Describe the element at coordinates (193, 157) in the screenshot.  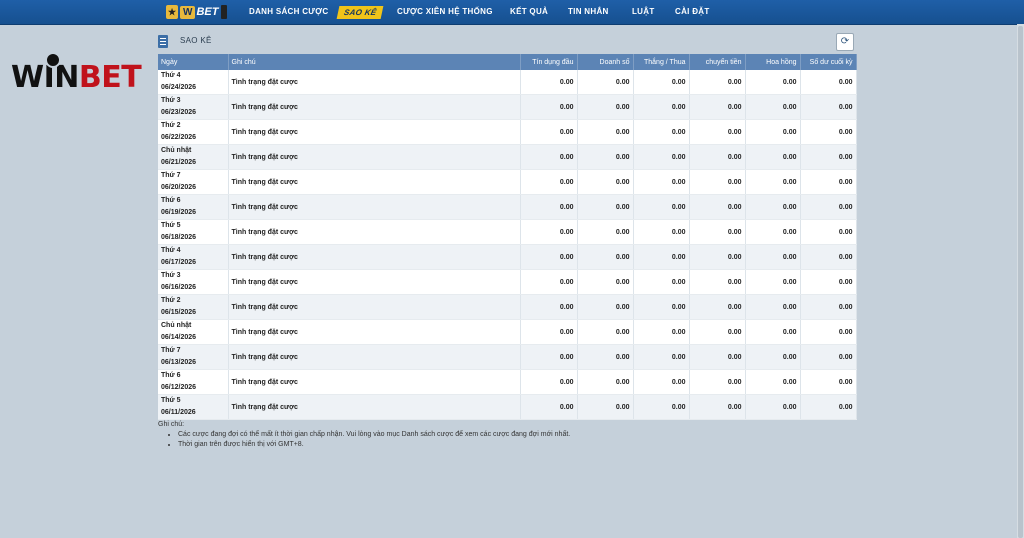
I see `cell-date: Chủ nhật 06/21/2026` at that location.